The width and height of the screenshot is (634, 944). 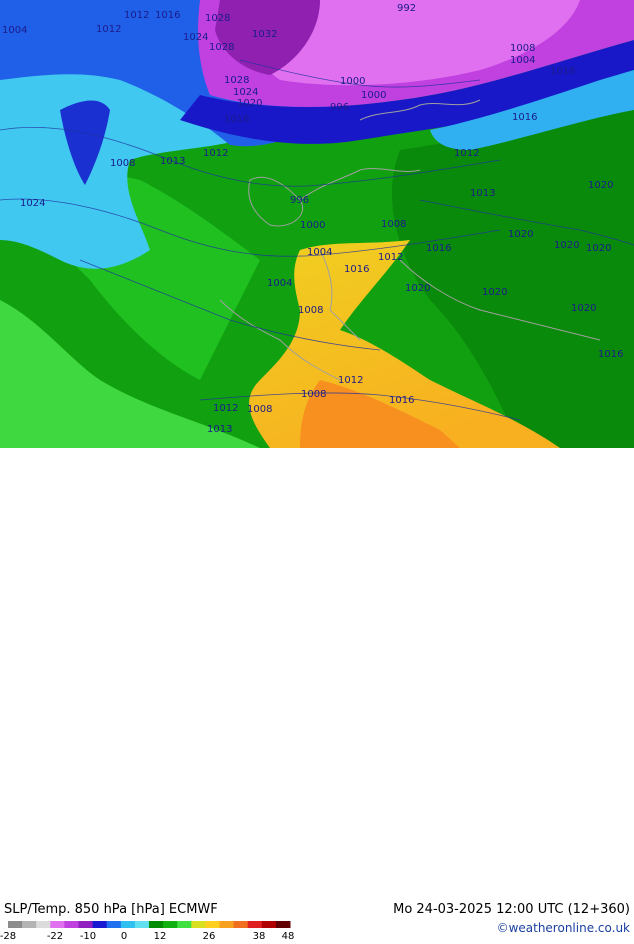 What do you see at coordinates (209, 936) in the screenshot?
I see `legend-tick-label: 26` at bounding box center [209, 936].